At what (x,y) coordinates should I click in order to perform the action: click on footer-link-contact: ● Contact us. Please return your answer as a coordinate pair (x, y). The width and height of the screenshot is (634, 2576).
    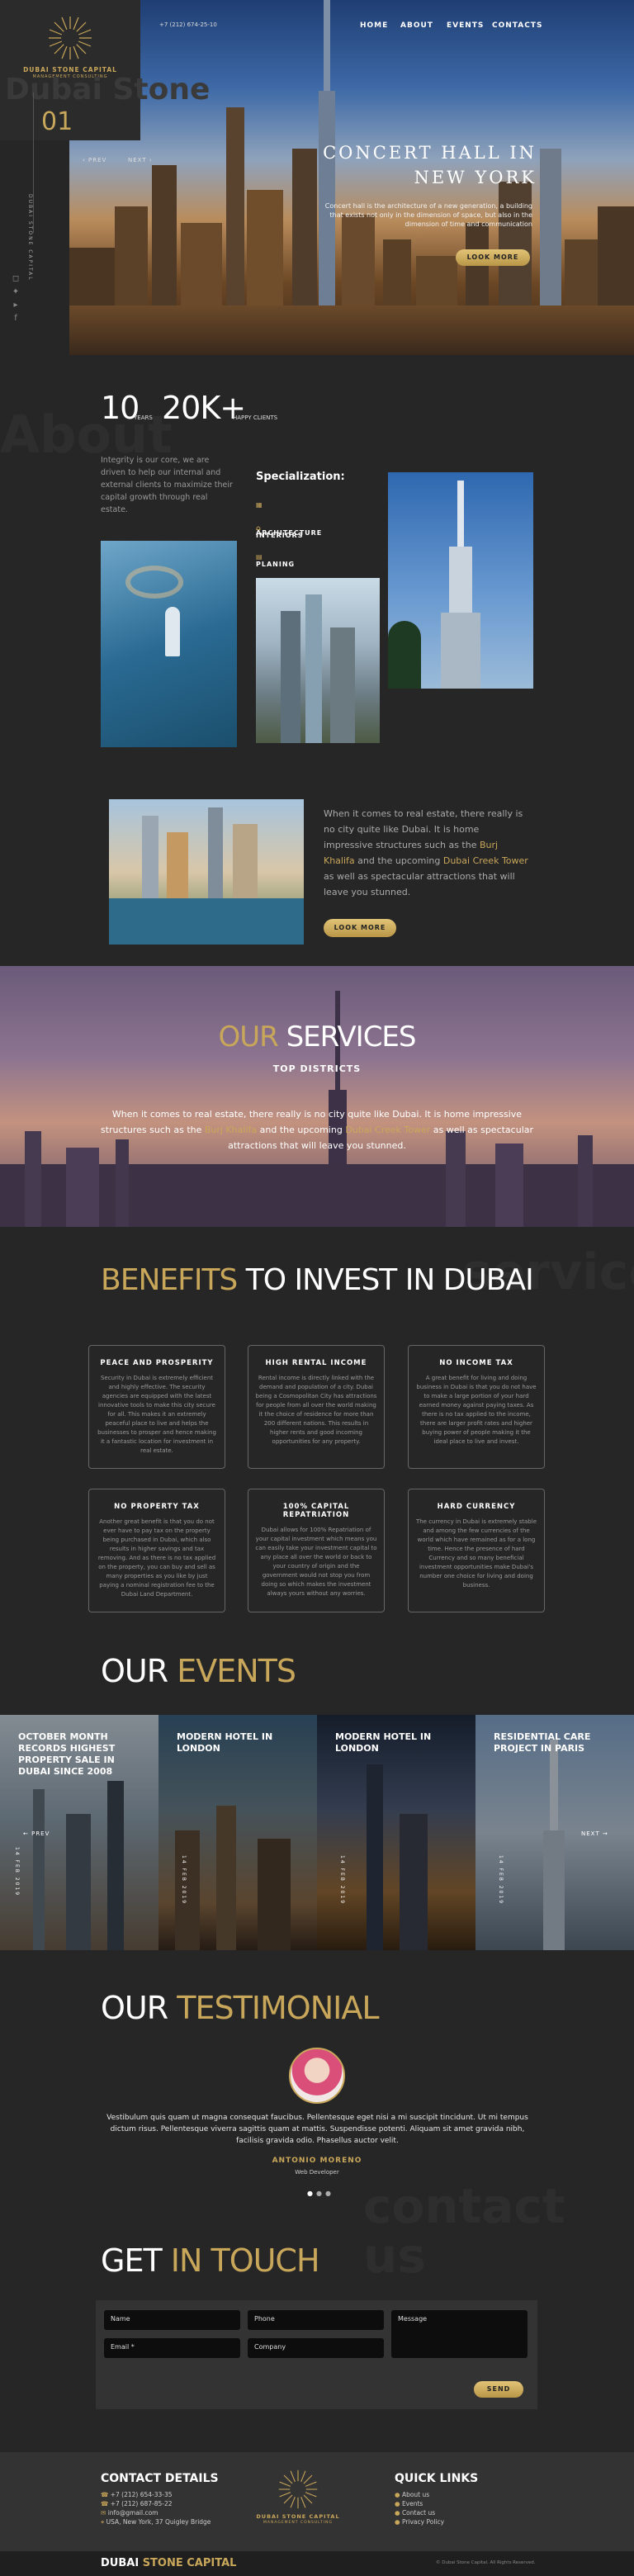
    Looking at the image, I should click on (420, 2512).